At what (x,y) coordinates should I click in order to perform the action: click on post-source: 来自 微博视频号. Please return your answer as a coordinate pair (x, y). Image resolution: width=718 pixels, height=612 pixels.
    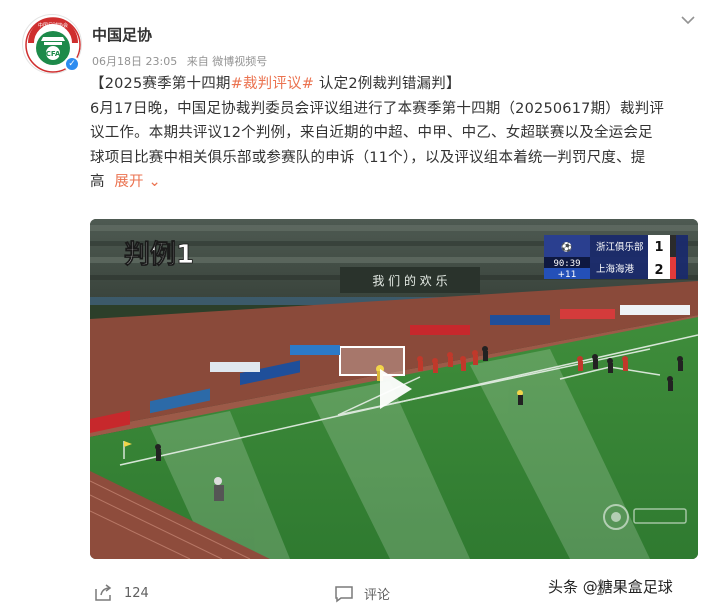
    Looking at the image, I should click on (227, 61).